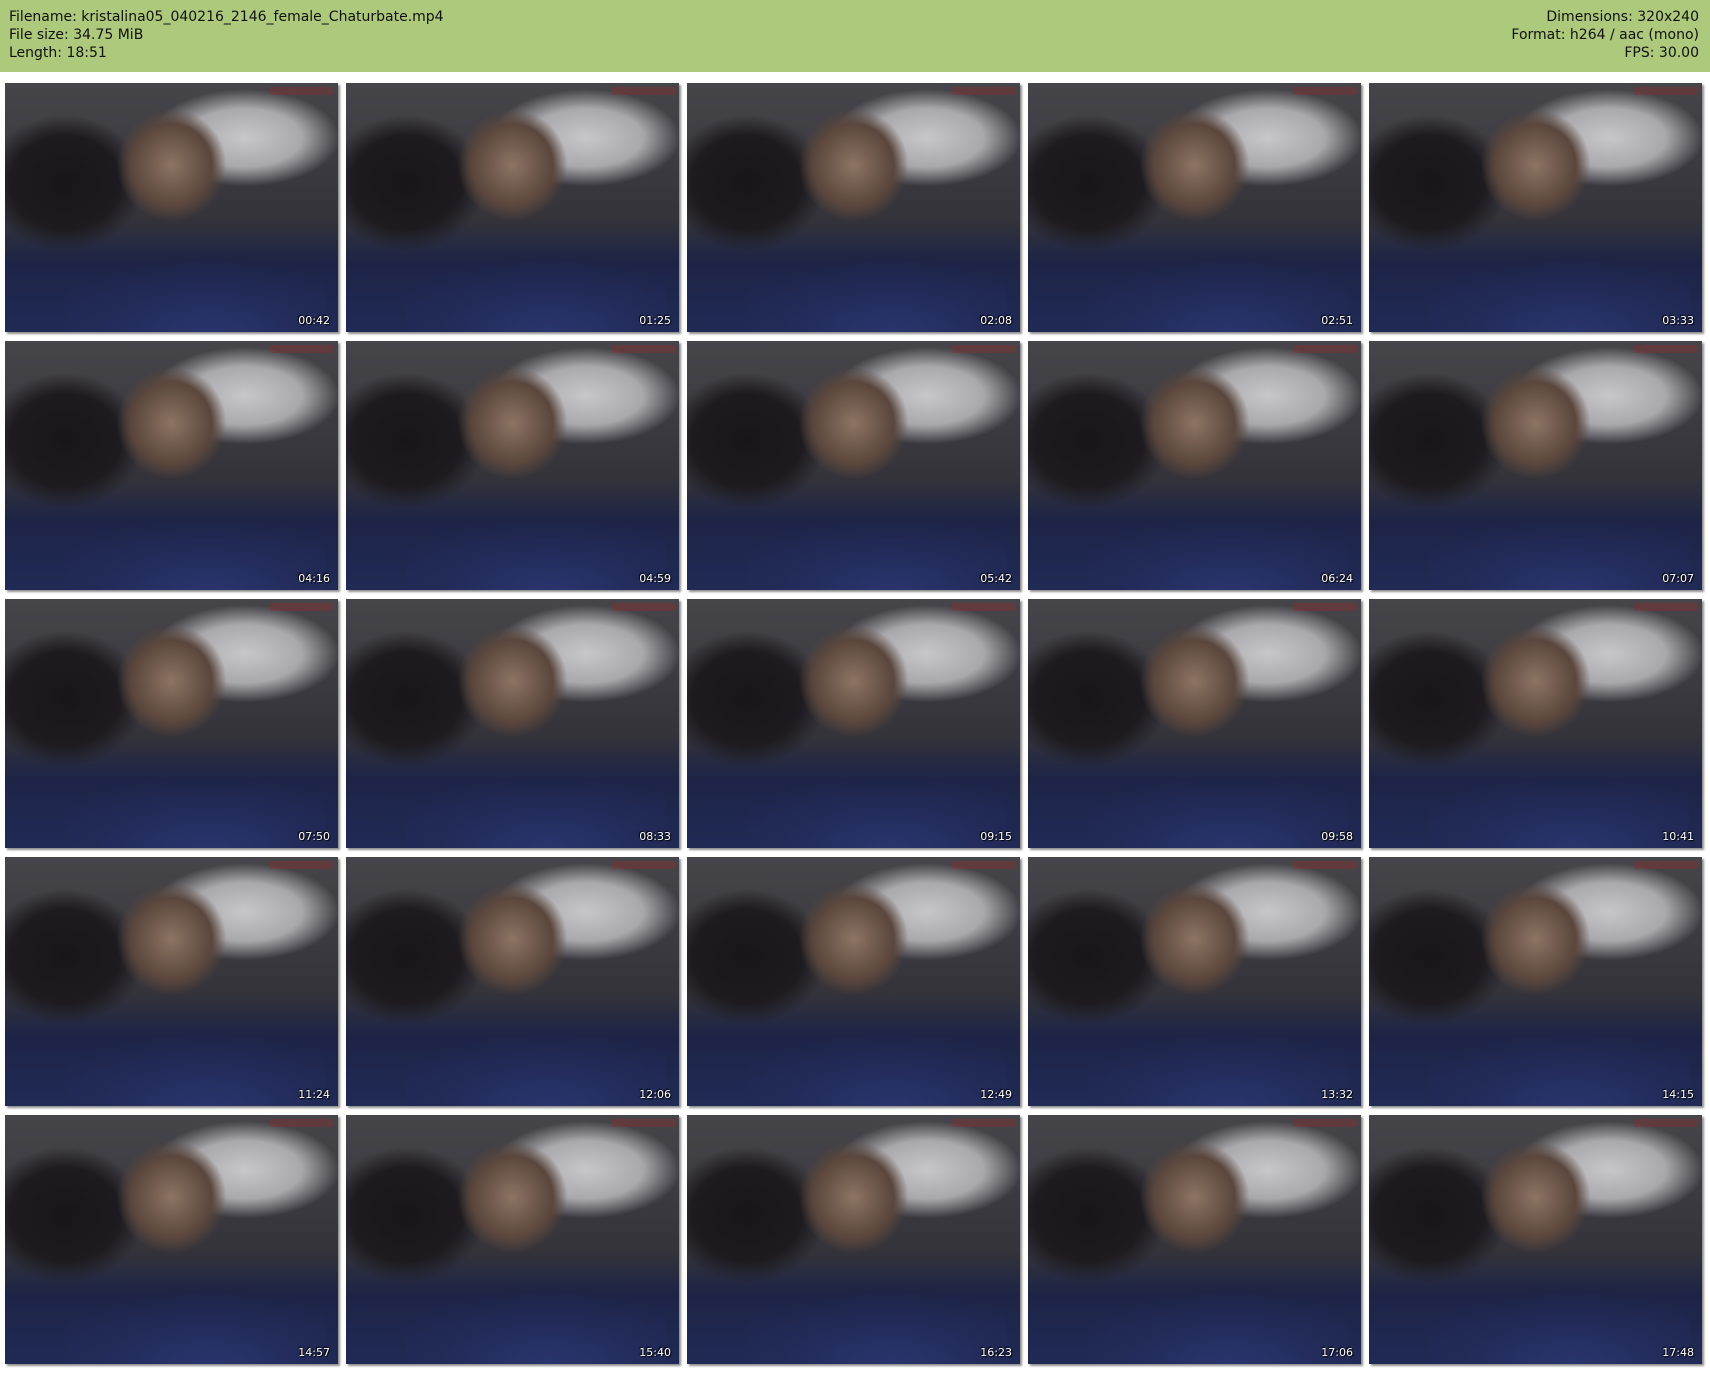 The height and width of the screenshot is (1373, 1710). Describe the element at coordinates (1678, 320) in the screenshot. I see `thumbnail-timestamp: 03:33` at that location.